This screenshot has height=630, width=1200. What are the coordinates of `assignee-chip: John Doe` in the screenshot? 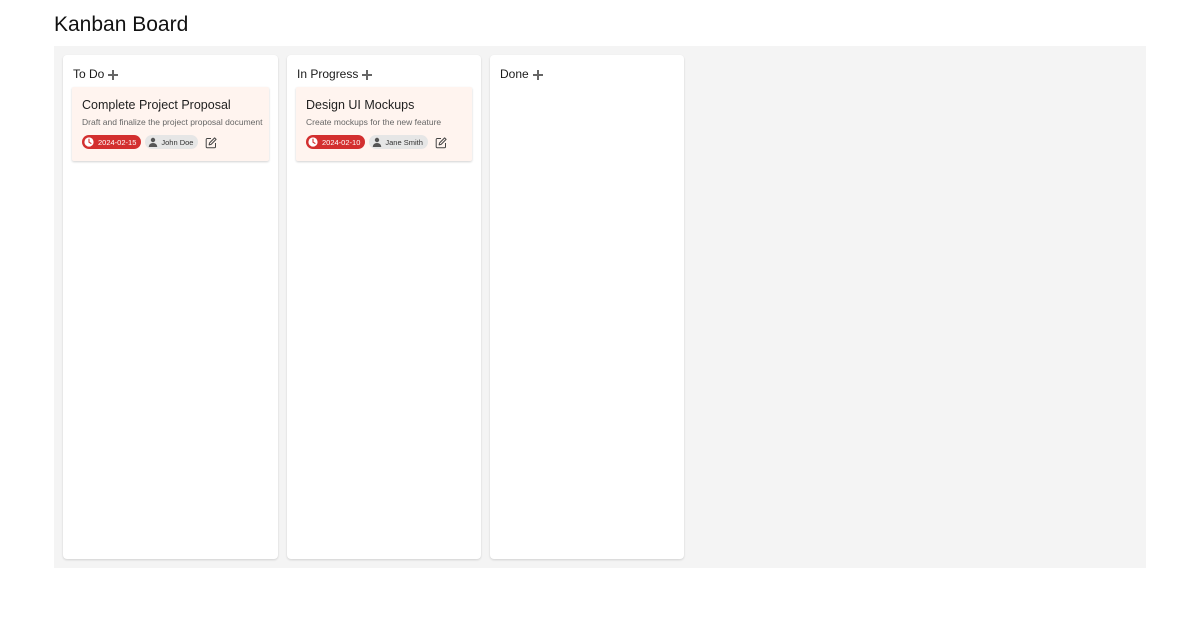 It's located at (172, 142).